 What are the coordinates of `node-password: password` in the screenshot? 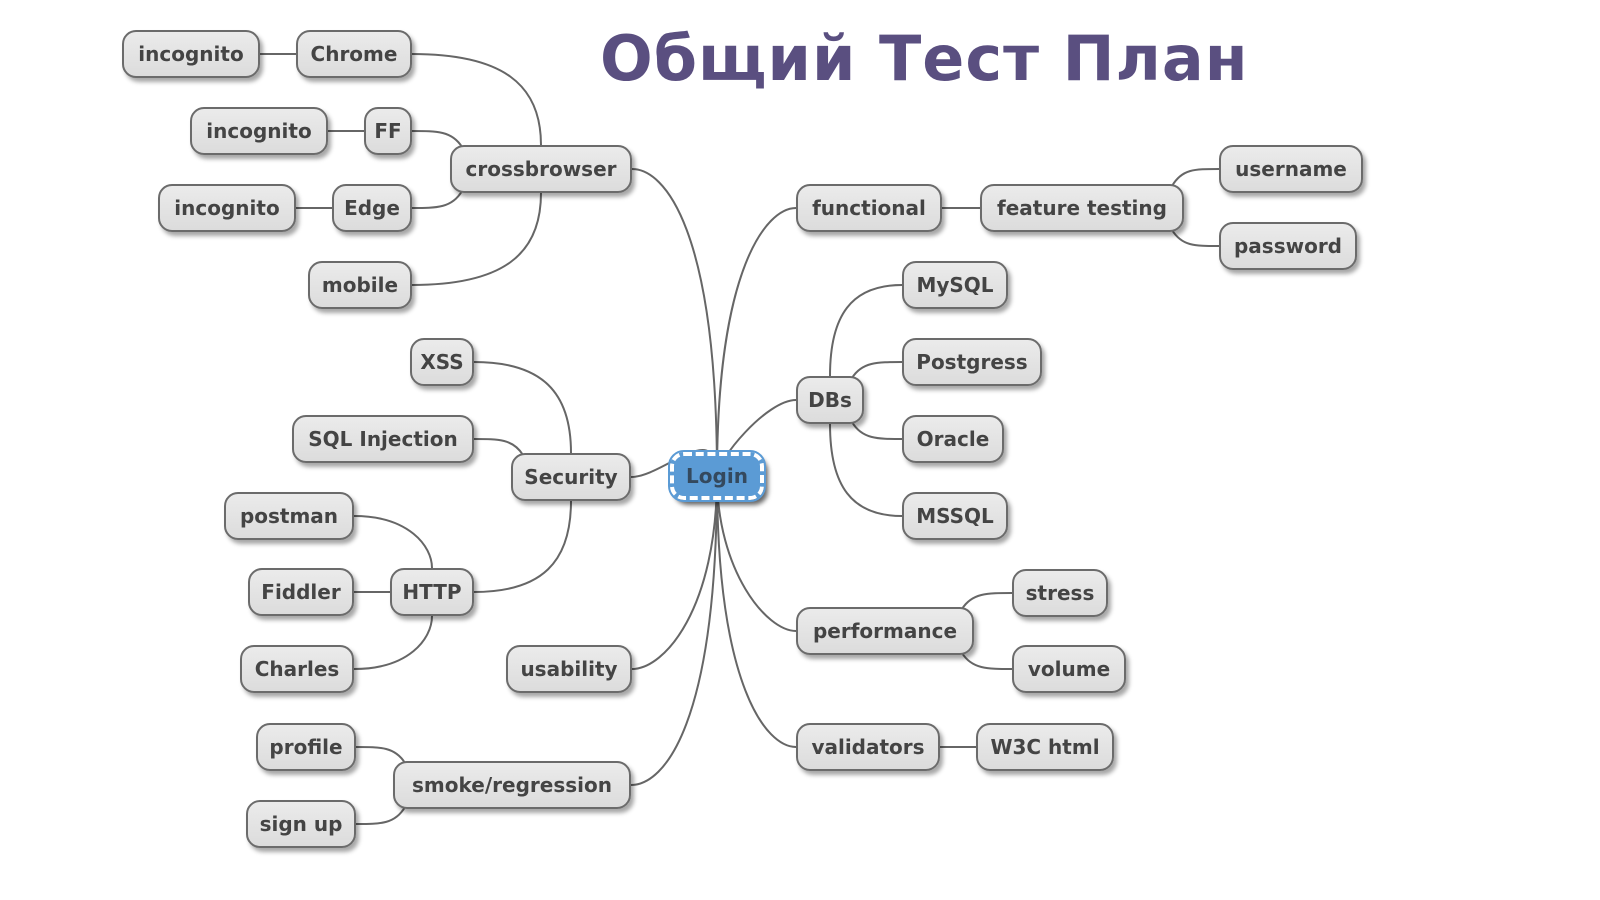 It's located at (1288, 246).